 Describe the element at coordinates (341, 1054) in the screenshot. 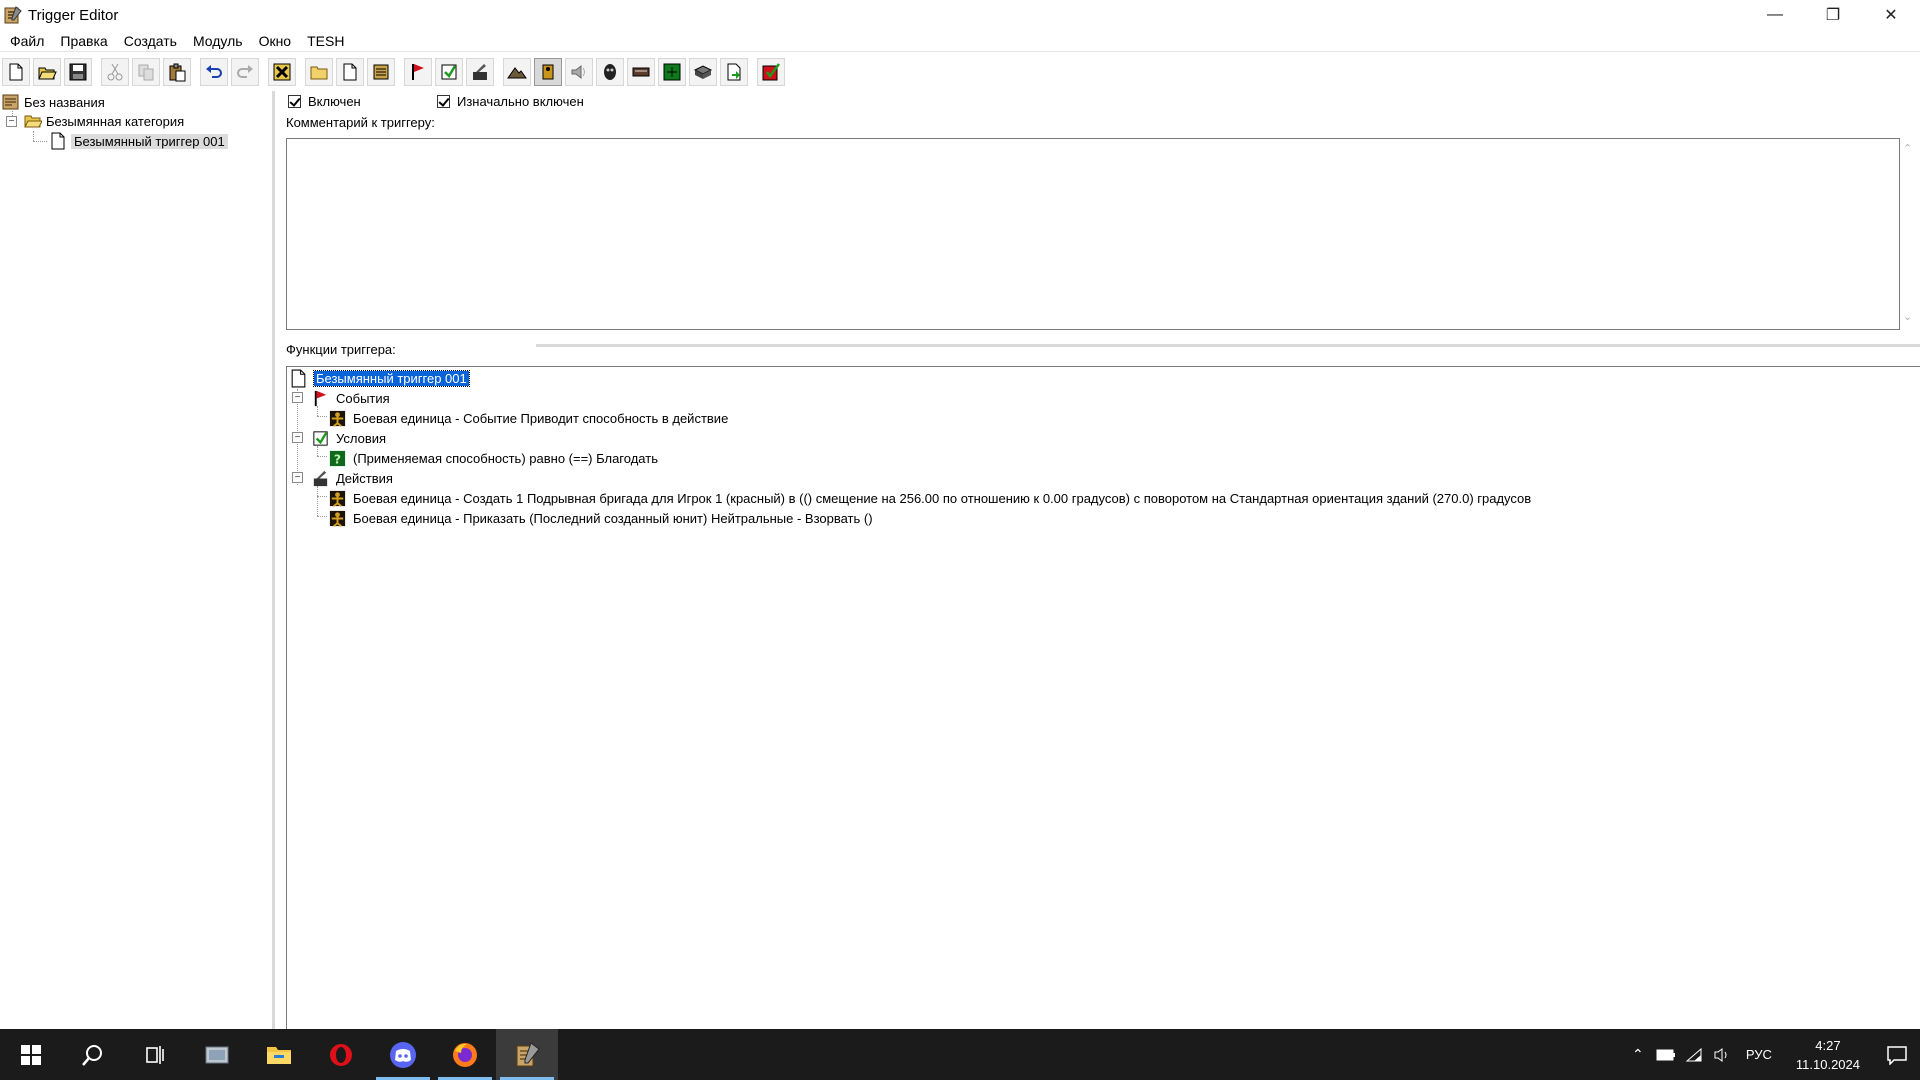

I see `opera-button` at that location.